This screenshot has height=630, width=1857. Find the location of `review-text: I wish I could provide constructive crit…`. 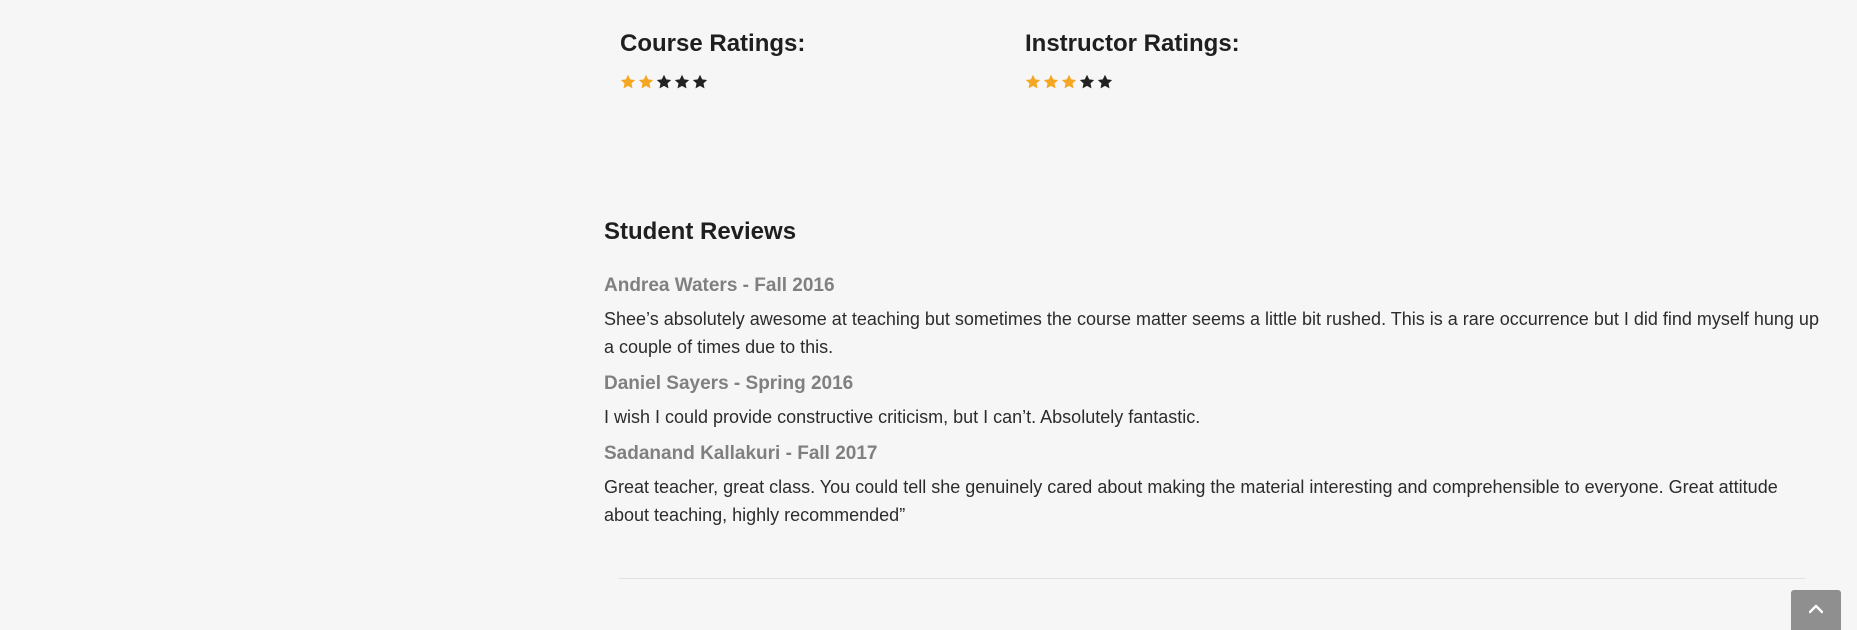

review-text: I wish I could provide constructive crit… is located at coordinates (902, 417).